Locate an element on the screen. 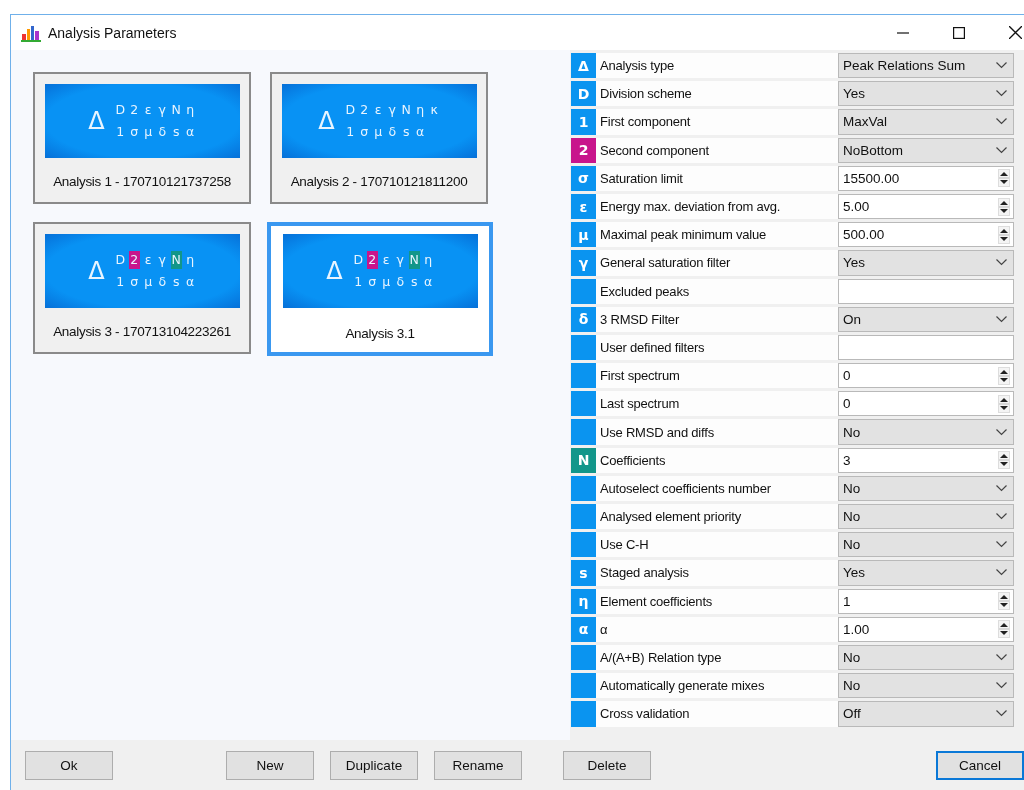 This screenshot has height=790, width=1024. number-field: 1 is located at coordinates (926, 601).